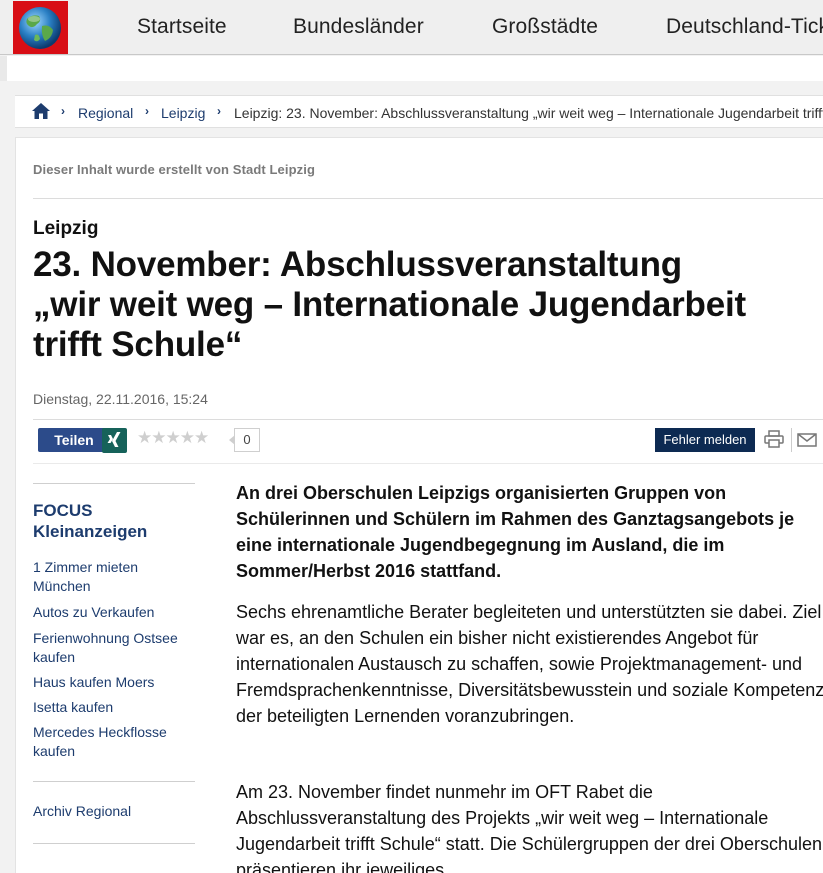 Image resolution: width=823 pixels, height=873 pixels. I want to click on sidebar-link: Autos zu Verkaufen, so click(115, 612).